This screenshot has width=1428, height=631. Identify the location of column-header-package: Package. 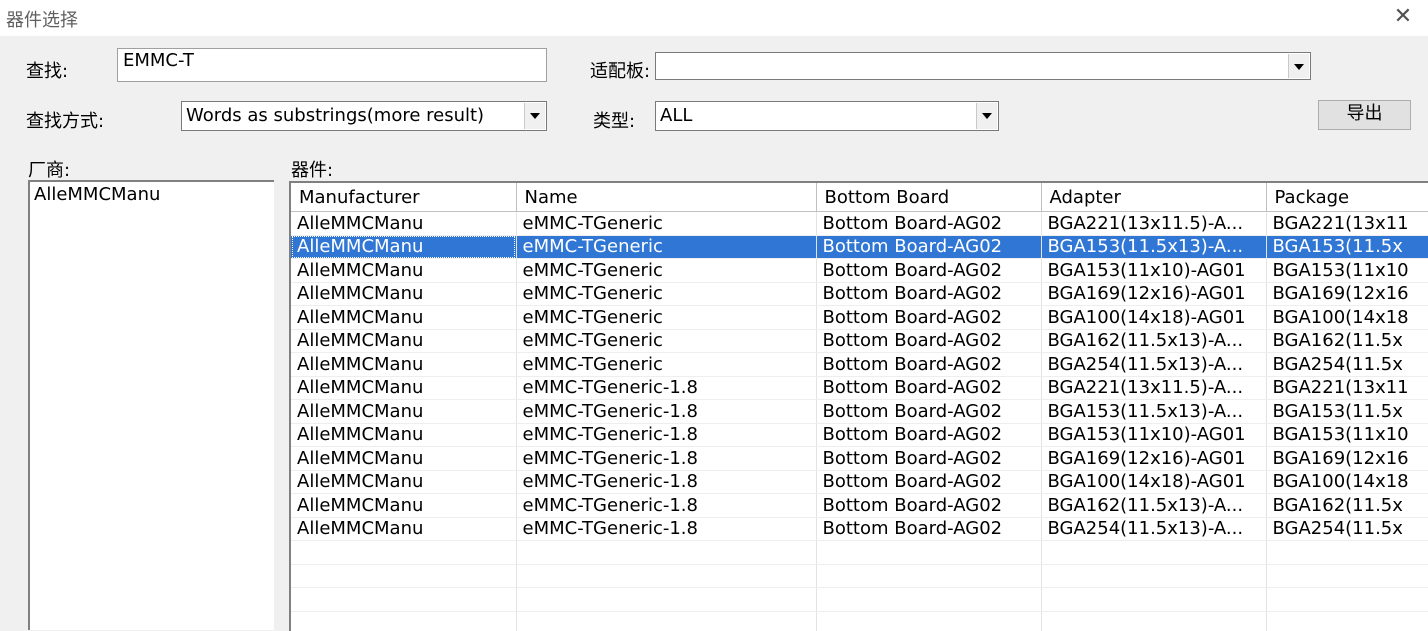
(1347, 197).